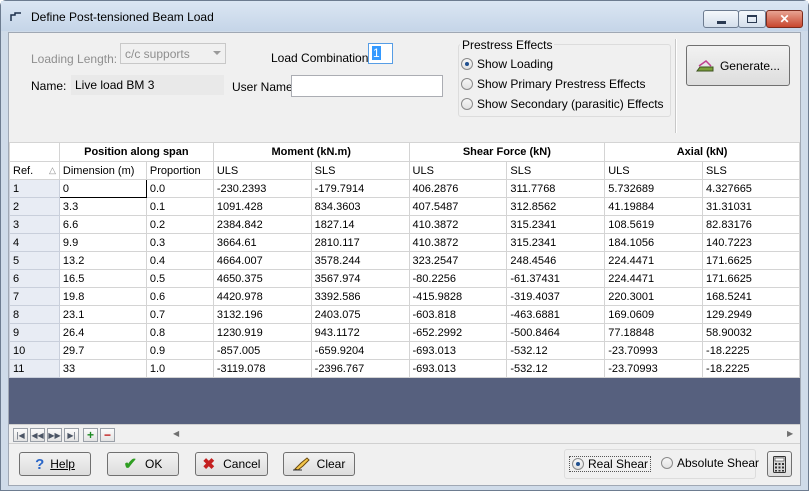  I want to click on cell-axial-sls: 4.327665, so click(751, 188).